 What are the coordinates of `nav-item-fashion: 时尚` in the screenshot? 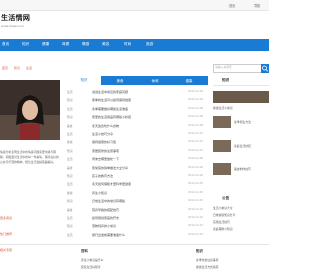 It's located at (127, 44).